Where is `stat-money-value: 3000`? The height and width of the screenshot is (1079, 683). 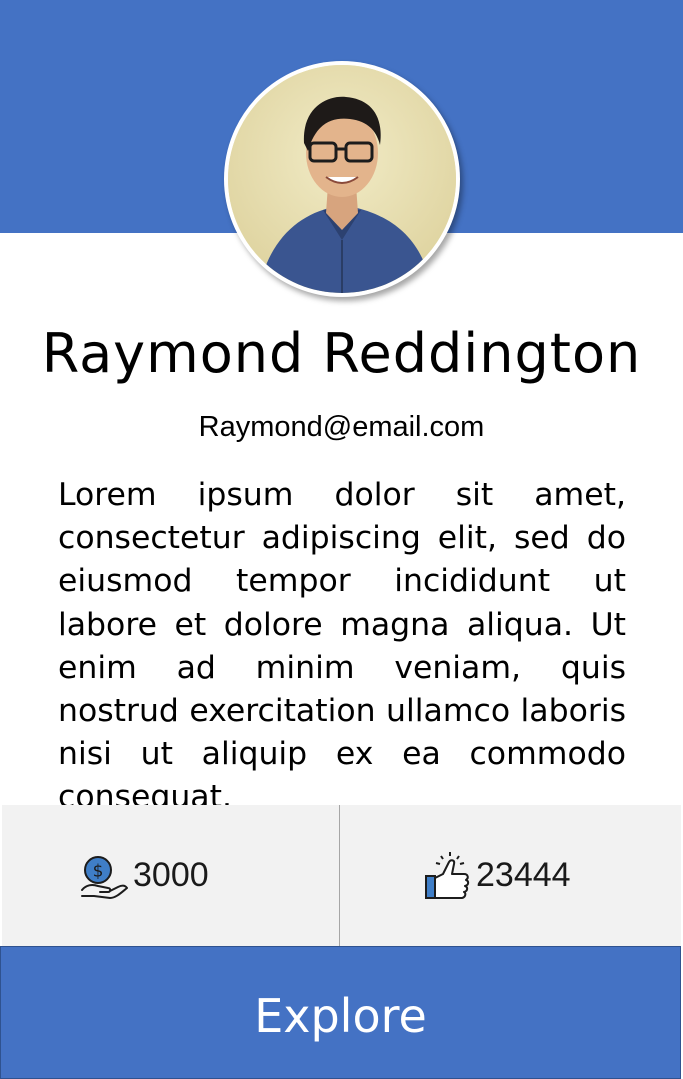
stat-money-value: 3000 is located at coordinates (171, 874).